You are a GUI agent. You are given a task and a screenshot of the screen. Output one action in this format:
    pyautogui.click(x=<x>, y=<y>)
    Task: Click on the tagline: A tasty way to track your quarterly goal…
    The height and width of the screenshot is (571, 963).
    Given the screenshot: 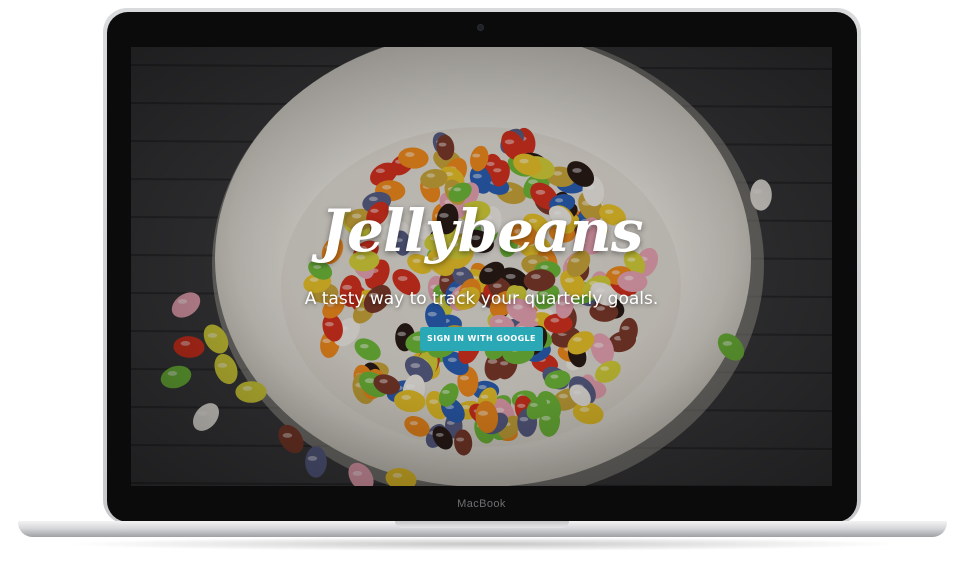 What is the action you would take?
    pyautogui.click(x=481, y=299)
    